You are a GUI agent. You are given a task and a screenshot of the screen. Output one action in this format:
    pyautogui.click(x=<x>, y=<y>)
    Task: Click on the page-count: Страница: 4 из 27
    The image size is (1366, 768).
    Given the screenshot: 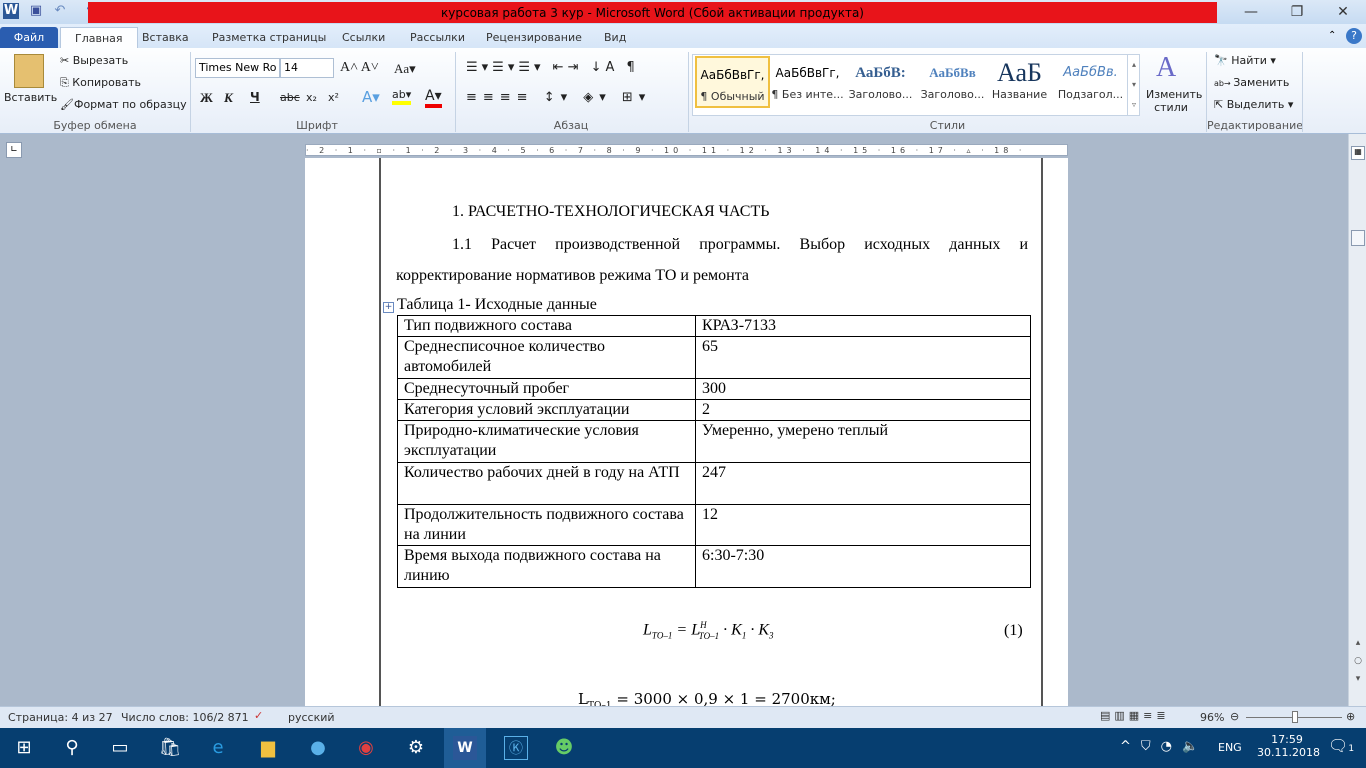 What is the action you would take?
    pyautogui.click(x=60, y=717)
    